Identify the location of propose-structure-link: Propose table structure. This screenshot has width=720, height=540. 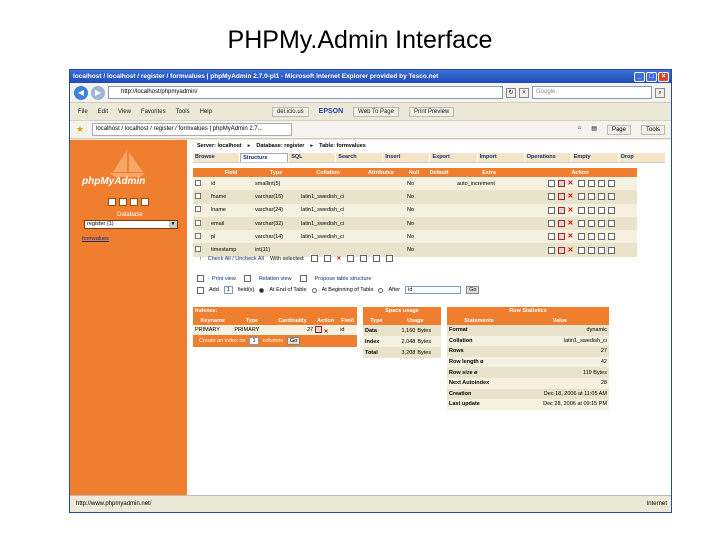
(343, 279).